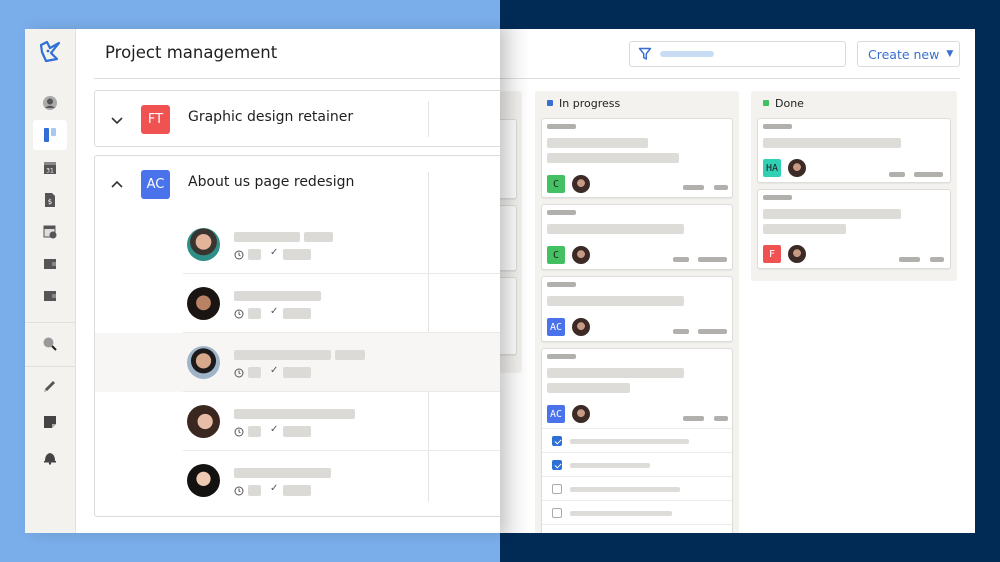 The width and height of the screenshot is (1000, 562). Describe the element at coordinates (203, 362) in the screenshot. I see `avatar-man` at that location.